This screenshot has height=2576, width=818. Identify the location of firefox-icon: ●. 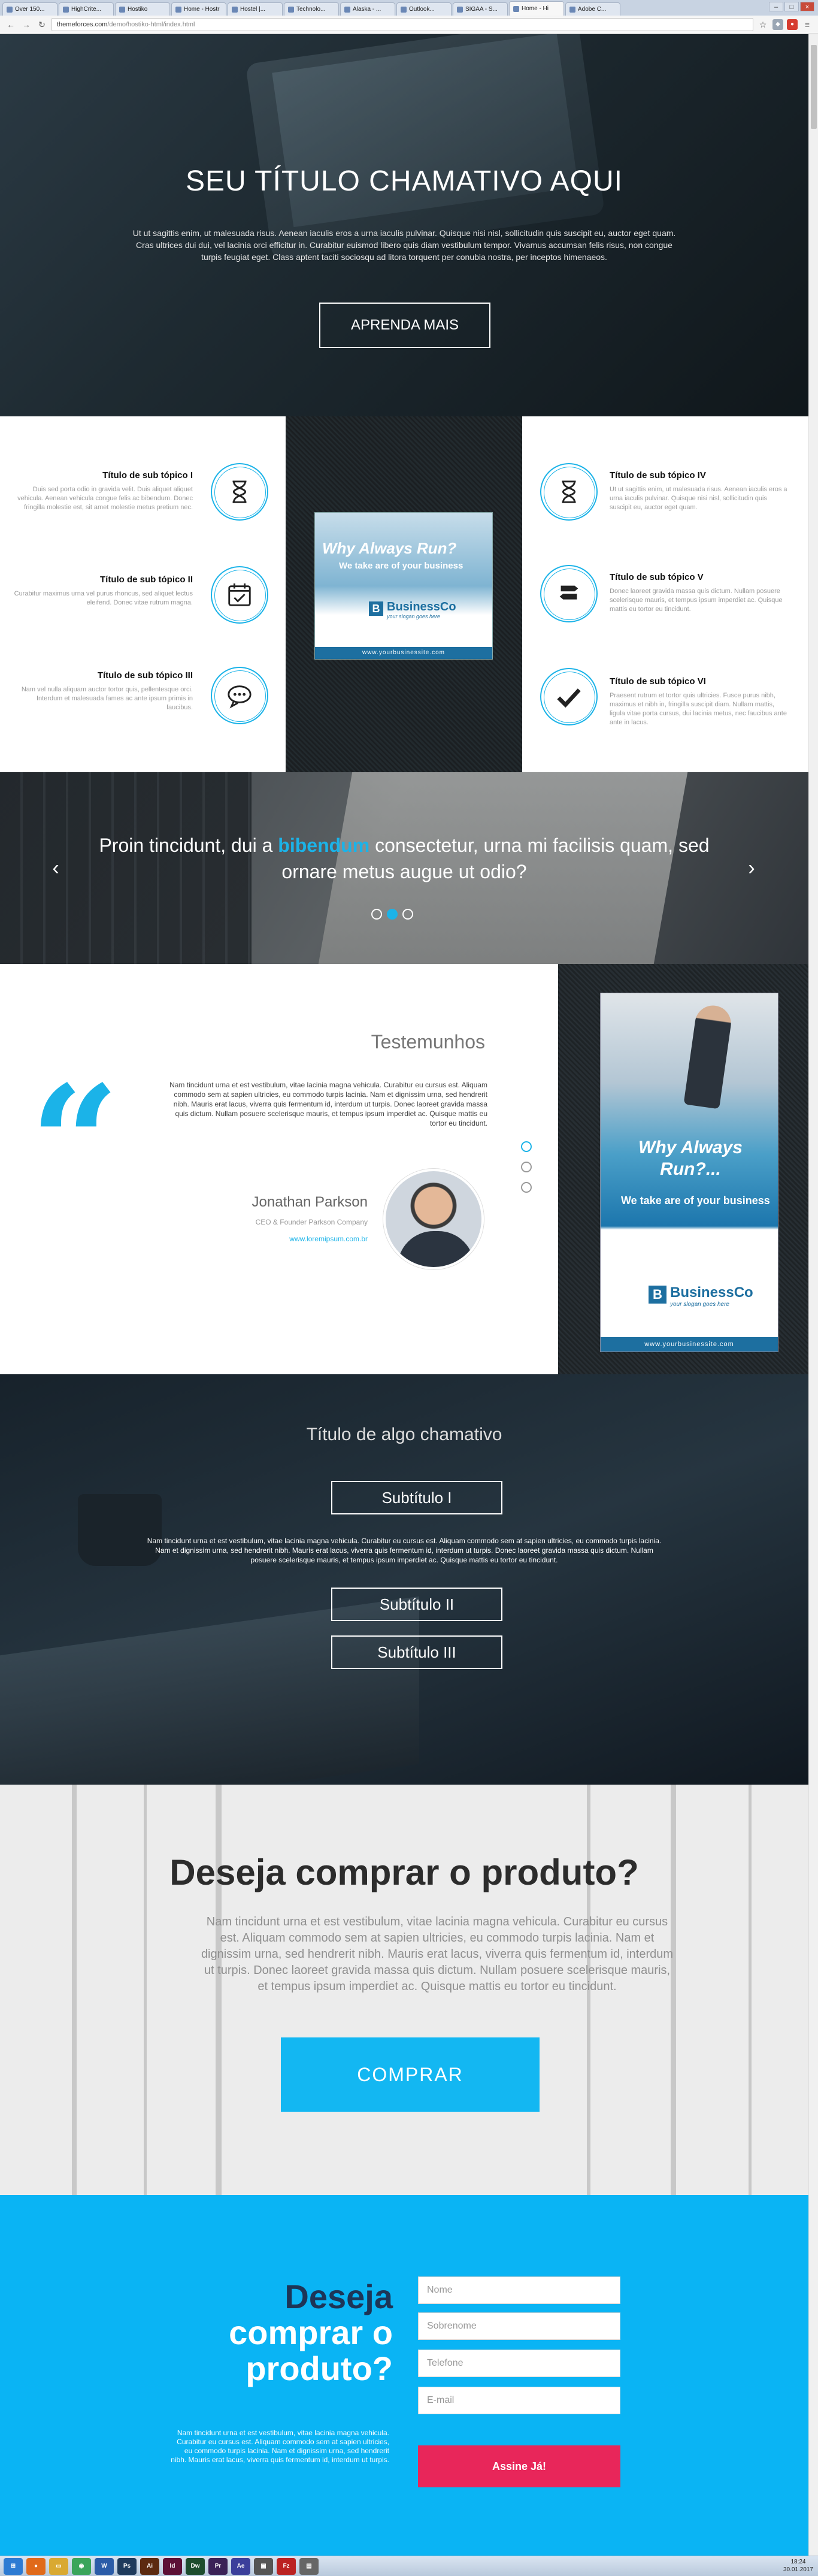
(36, 2566).